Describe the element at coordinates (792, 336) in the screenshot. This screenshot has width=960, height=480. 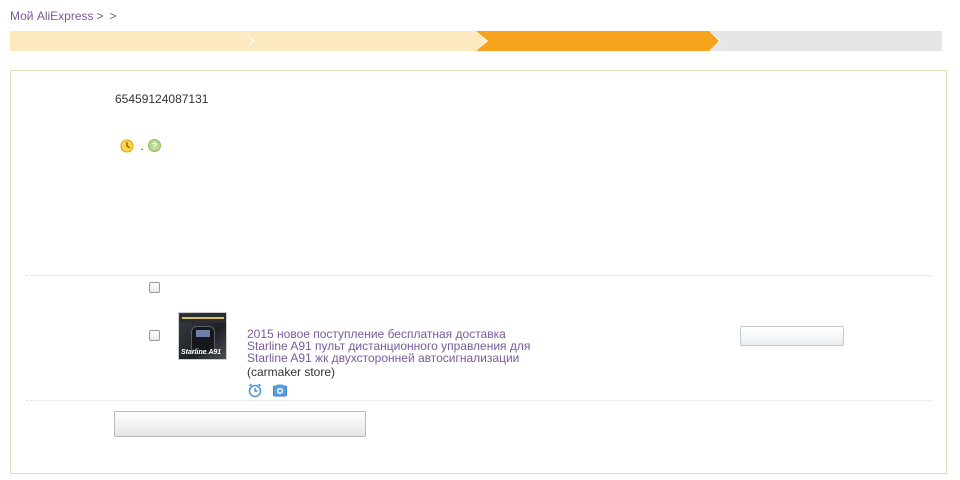
I see `open-dispute-button` at that location.